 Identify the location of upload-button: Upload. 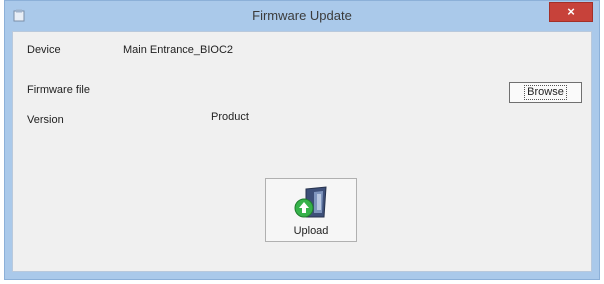
(311, 210).